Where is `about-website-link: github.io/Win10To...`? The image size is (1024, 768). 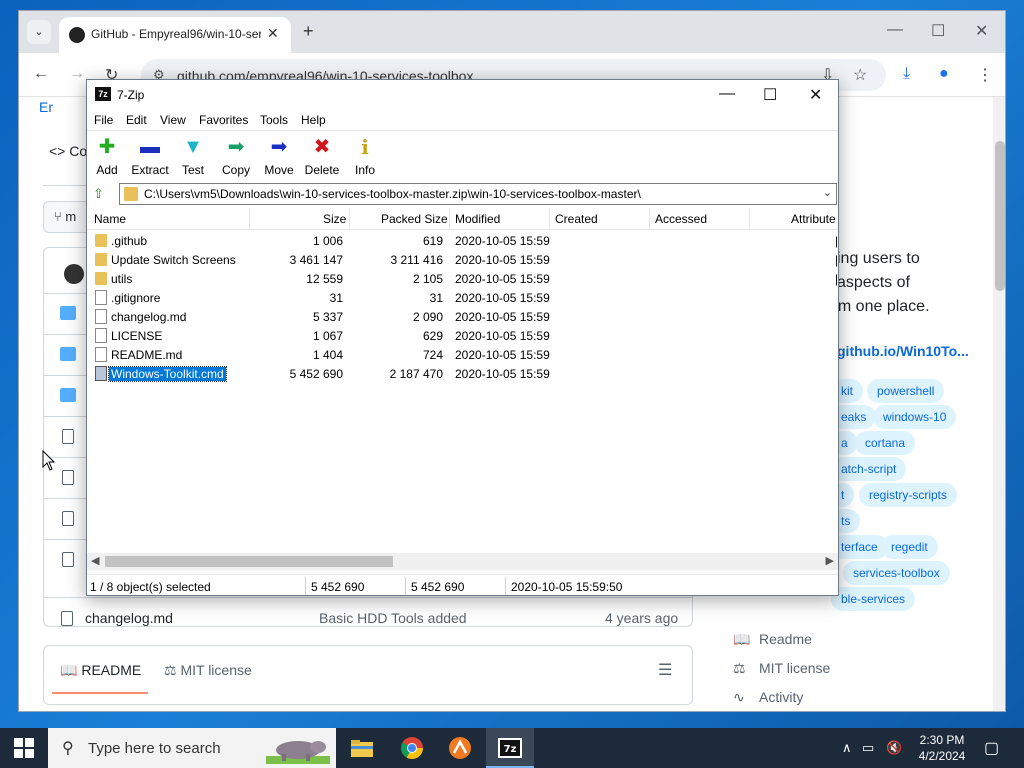
about-website-link: github.io/Win10To... is located at coordinates (903, 351).